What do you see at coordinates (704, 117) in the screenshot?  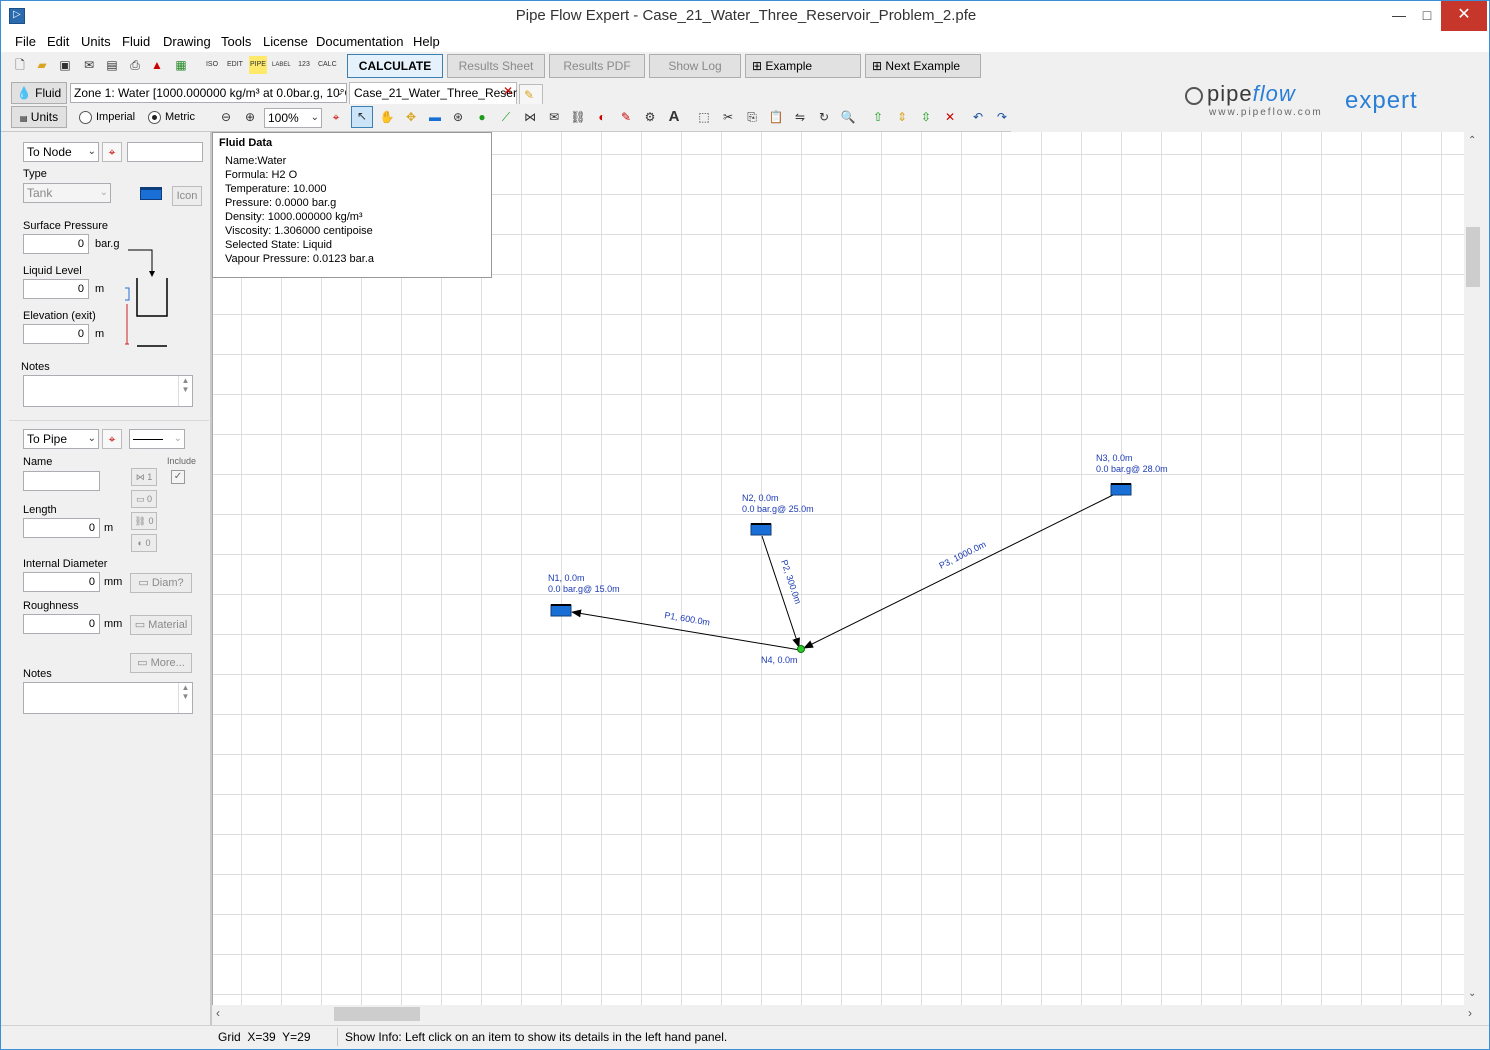 I see `select-rect-icon: ⬚` at bounding box center [704, 117].